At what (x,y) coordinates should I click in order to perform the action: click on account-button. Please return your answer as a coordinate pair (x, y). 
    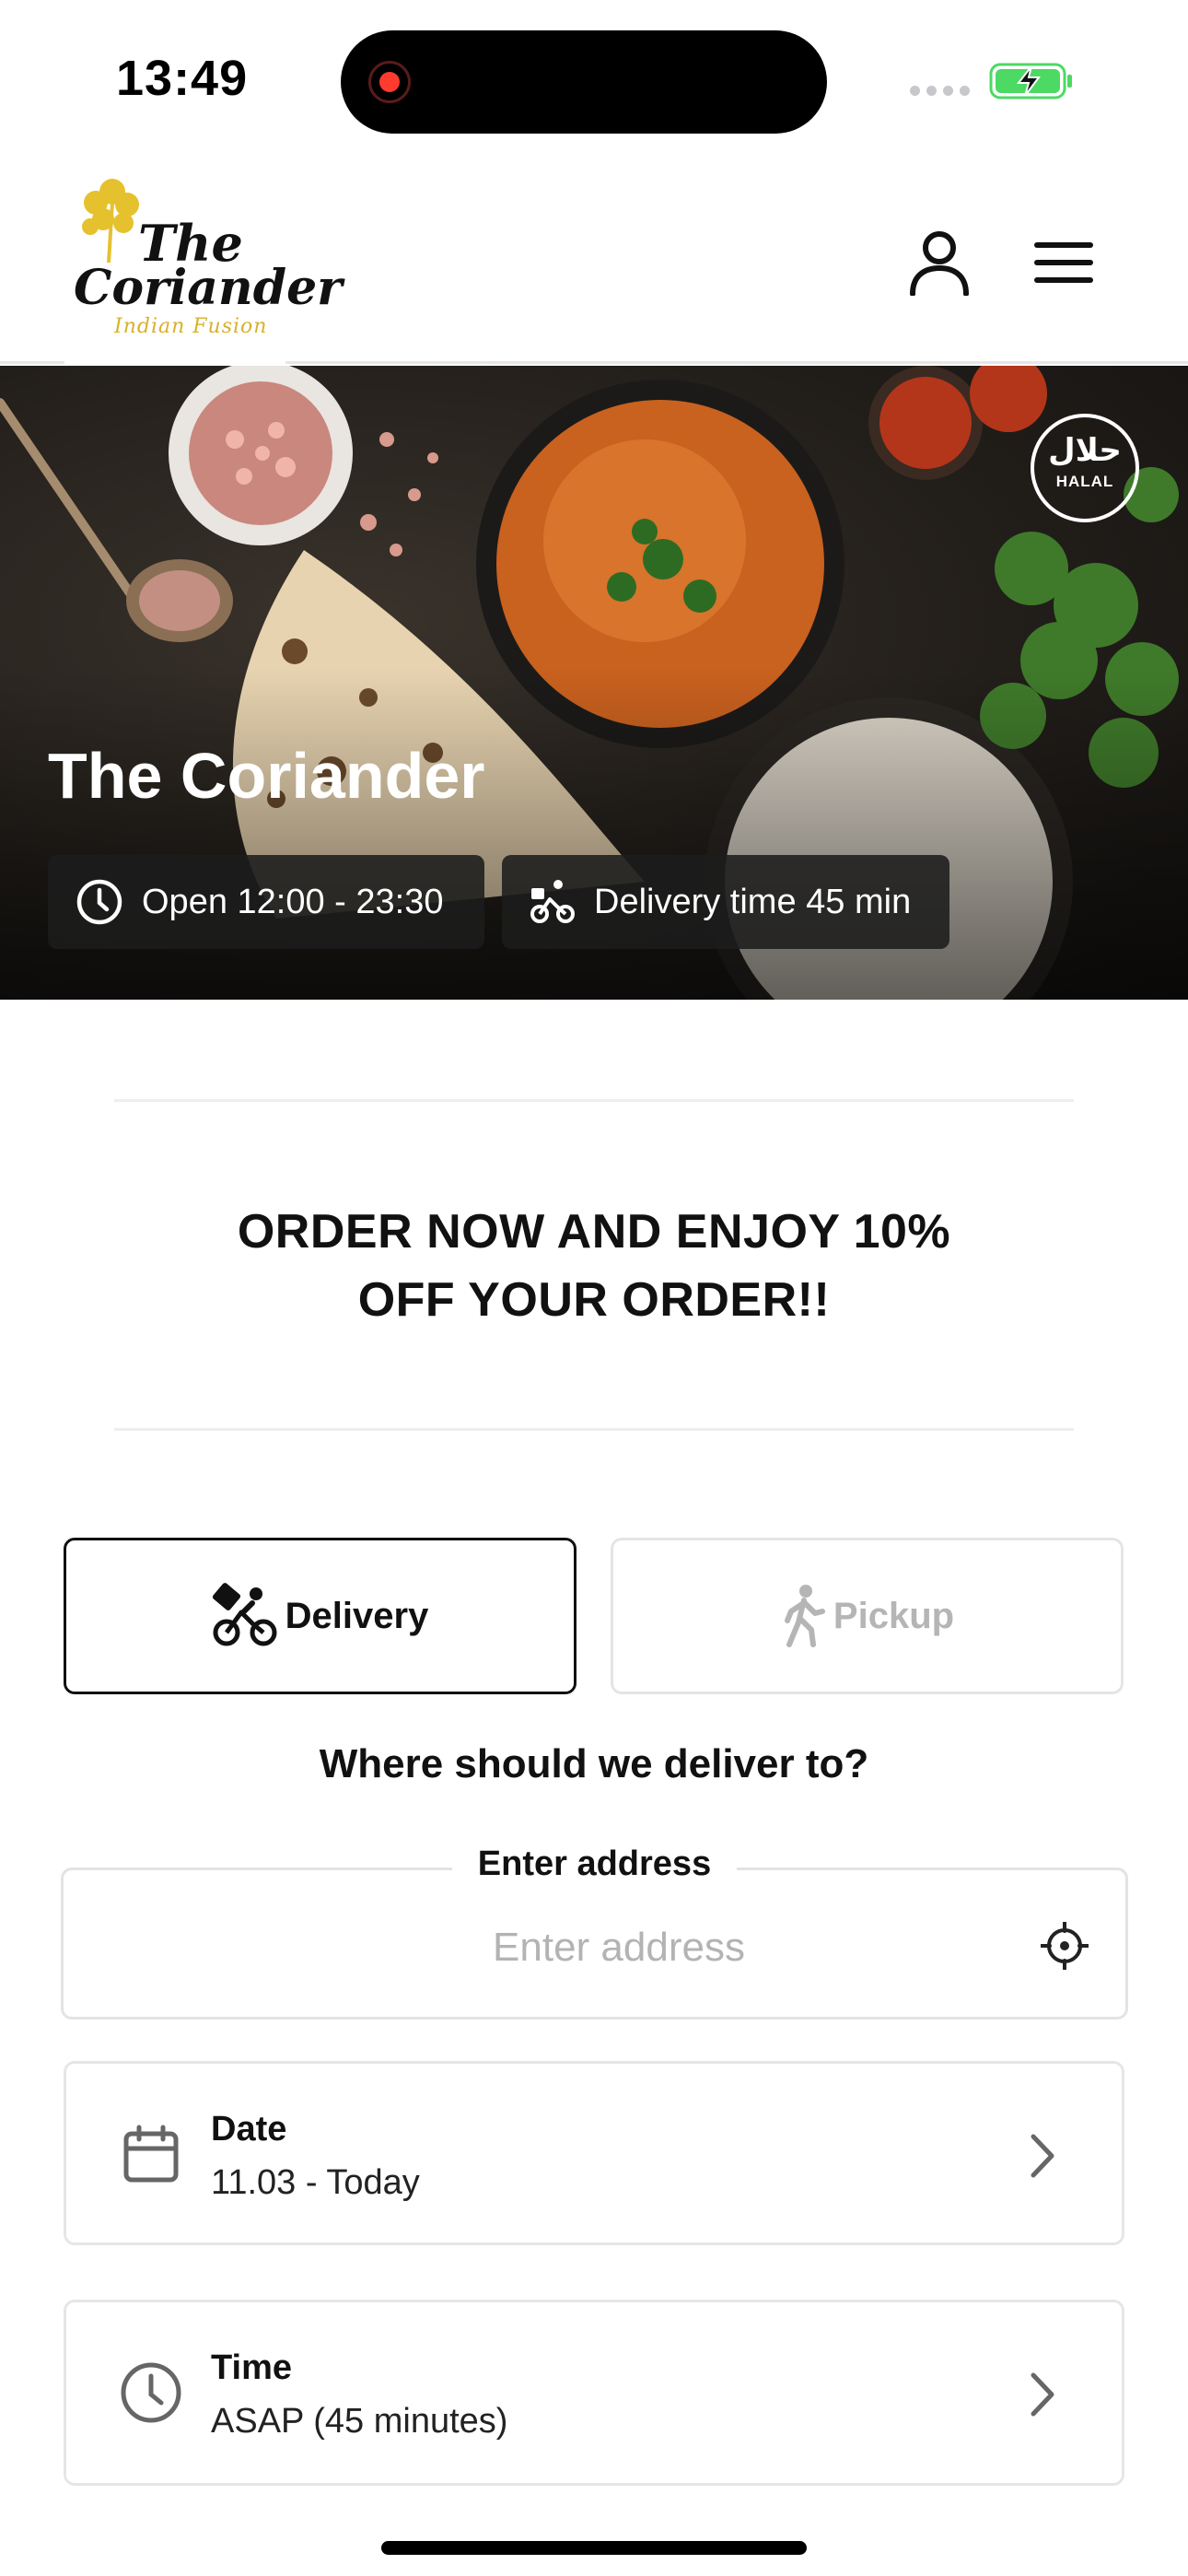
    Looking at the image, I should click on (939, 262).